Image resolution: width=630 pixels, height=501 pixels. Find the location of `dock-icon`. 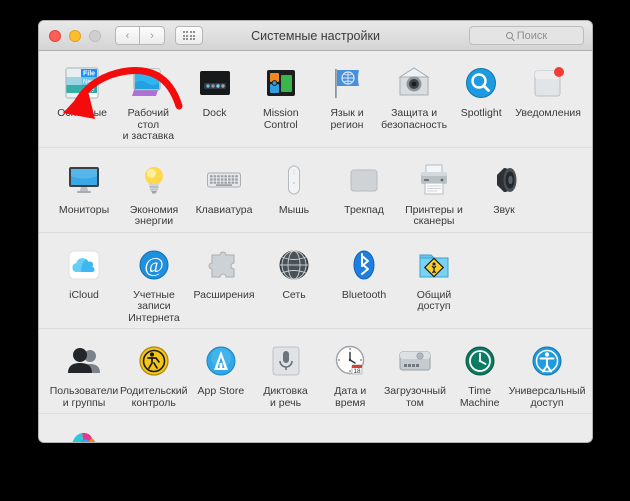

dock-icon is located at coordinates (215, 83).